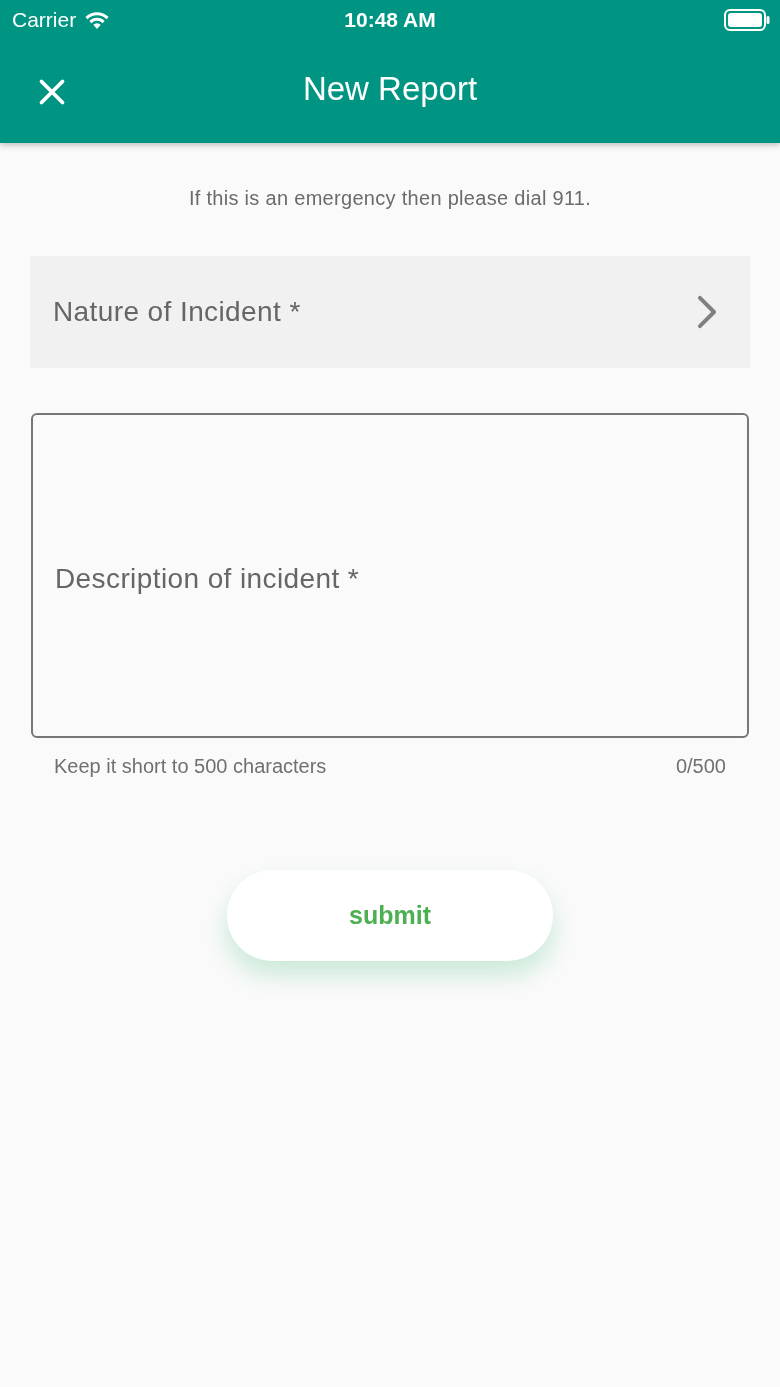 The height and width of the screenshot is (1387, 780). What do you see at coordinates (390, 89) in the screenshot?
I see `page-title: New Report` at bounding box center [390, 89].